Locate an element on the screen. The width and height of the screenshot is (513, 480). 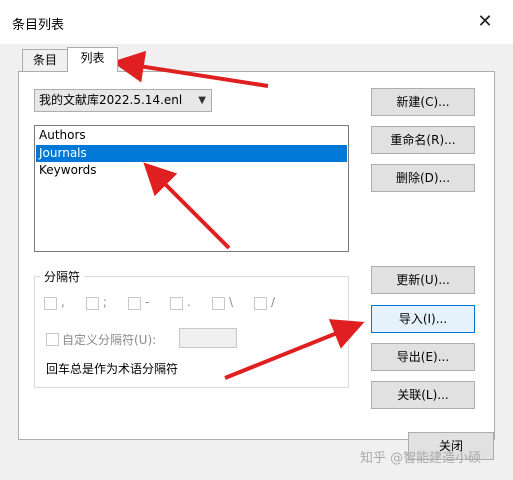
tab-items: 条目 is located at coordinates (45, 60).